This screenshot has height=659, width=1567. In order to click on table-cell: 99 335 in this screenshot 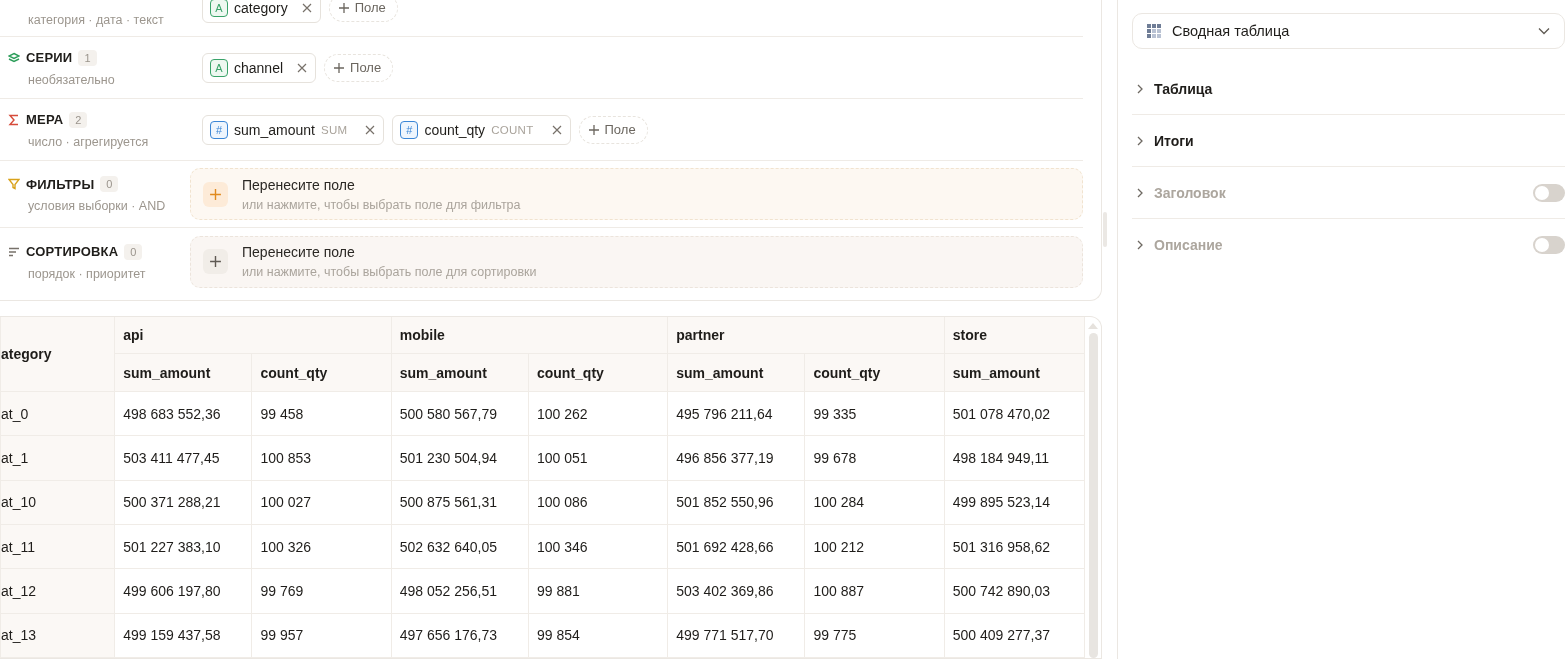, I will do `click(874, 413)`.